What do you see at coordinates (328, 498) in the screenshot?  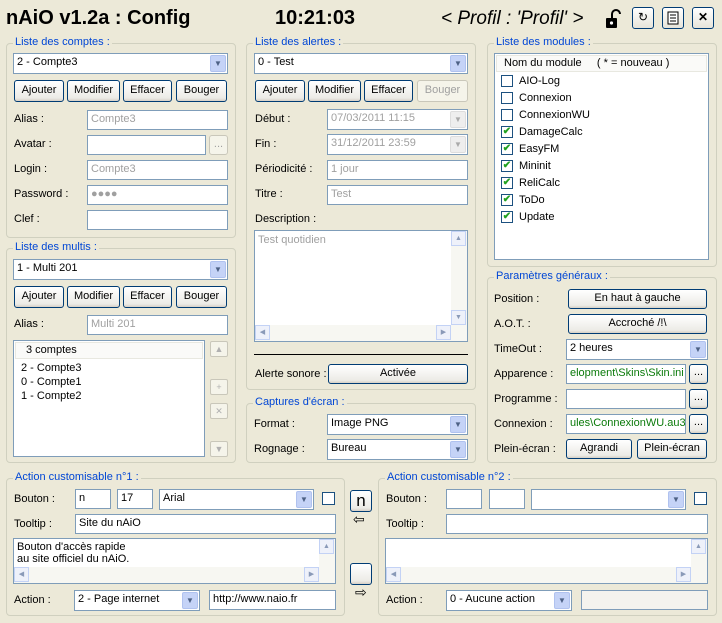 I see `action1-checkbox` at bounding box center [328, 498].